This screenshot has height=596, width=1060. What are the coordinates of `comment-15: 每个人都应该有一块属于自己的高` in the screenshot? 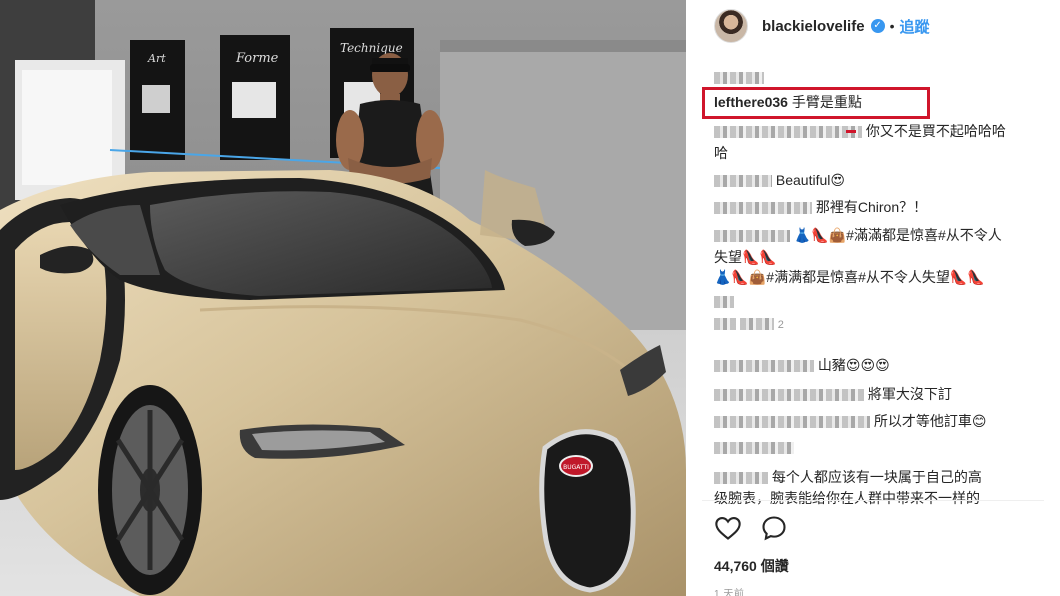 It's located at (848, 477).